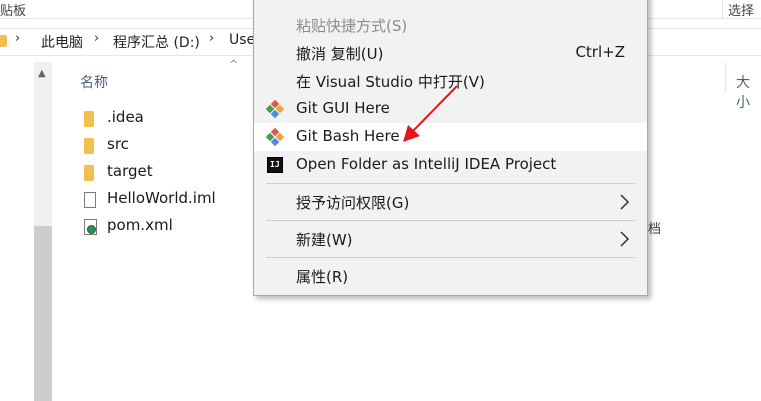 The width and height of the screenshot is (761, 401). What do you see at coordinates (13, 9) in the screenshot?
I see `ribbon-clipboard-label: 贴板` at bounding box center [13, 9].